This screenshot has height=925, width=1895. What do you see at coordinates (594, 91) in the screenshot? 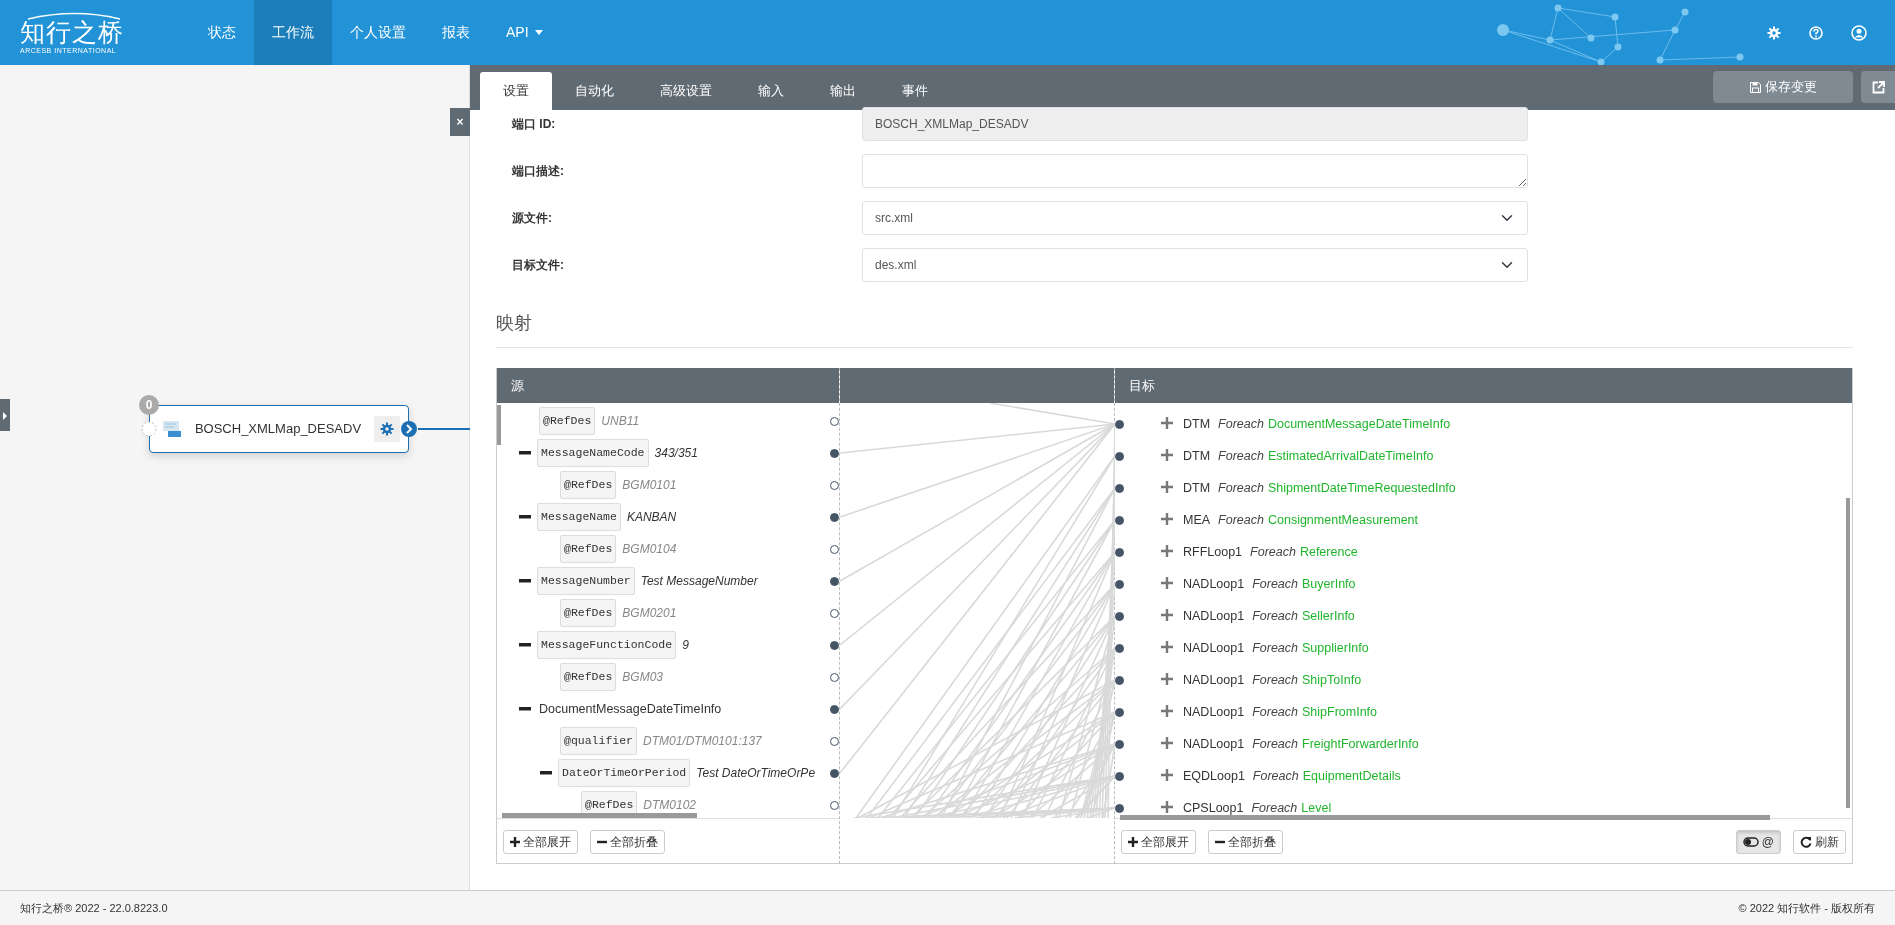
I see `tab: 自动化` at bounding box center [594, 91].